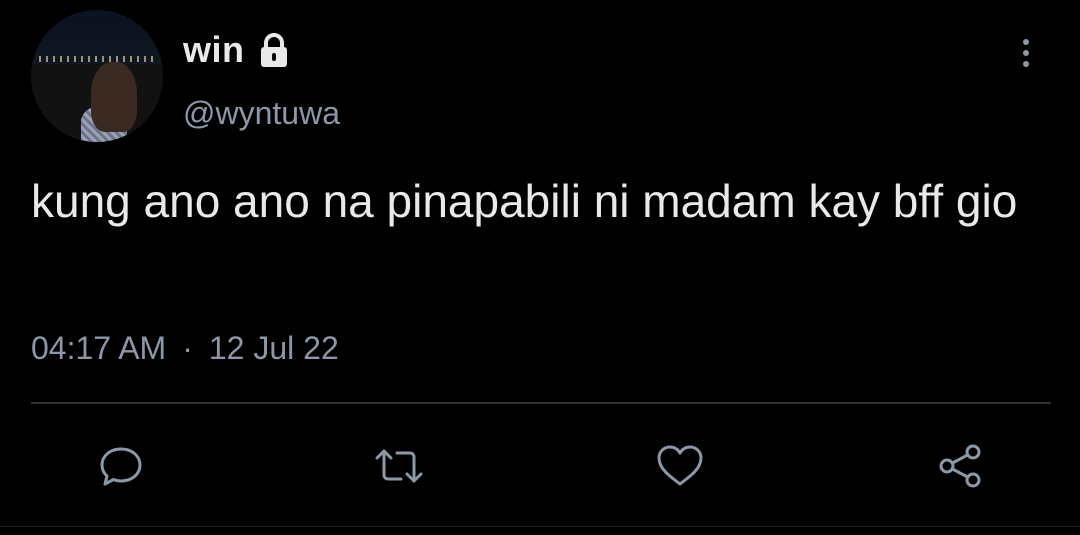  I want to click on divider, so click(541, 403).